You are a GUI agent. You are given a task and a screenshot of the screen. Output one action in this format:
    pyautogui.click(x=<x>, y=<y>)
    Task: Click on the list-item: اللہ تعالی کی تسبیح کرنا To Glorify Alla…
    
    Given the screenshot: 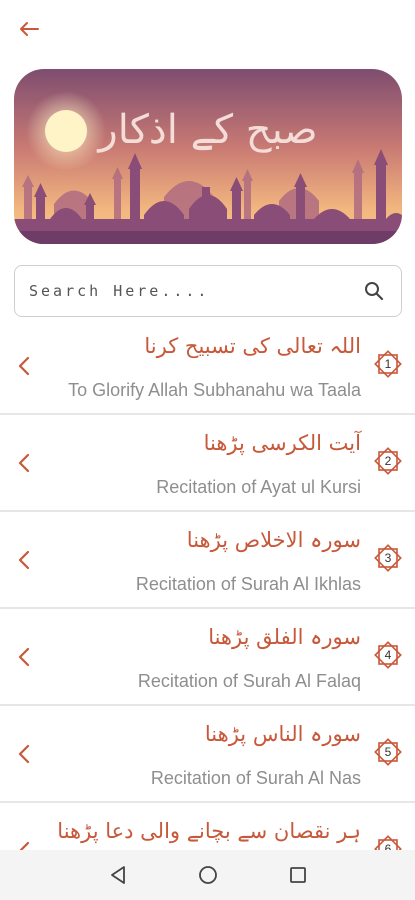 What is the action you would take?
    pyautogui.click(x=207, y=366)
    